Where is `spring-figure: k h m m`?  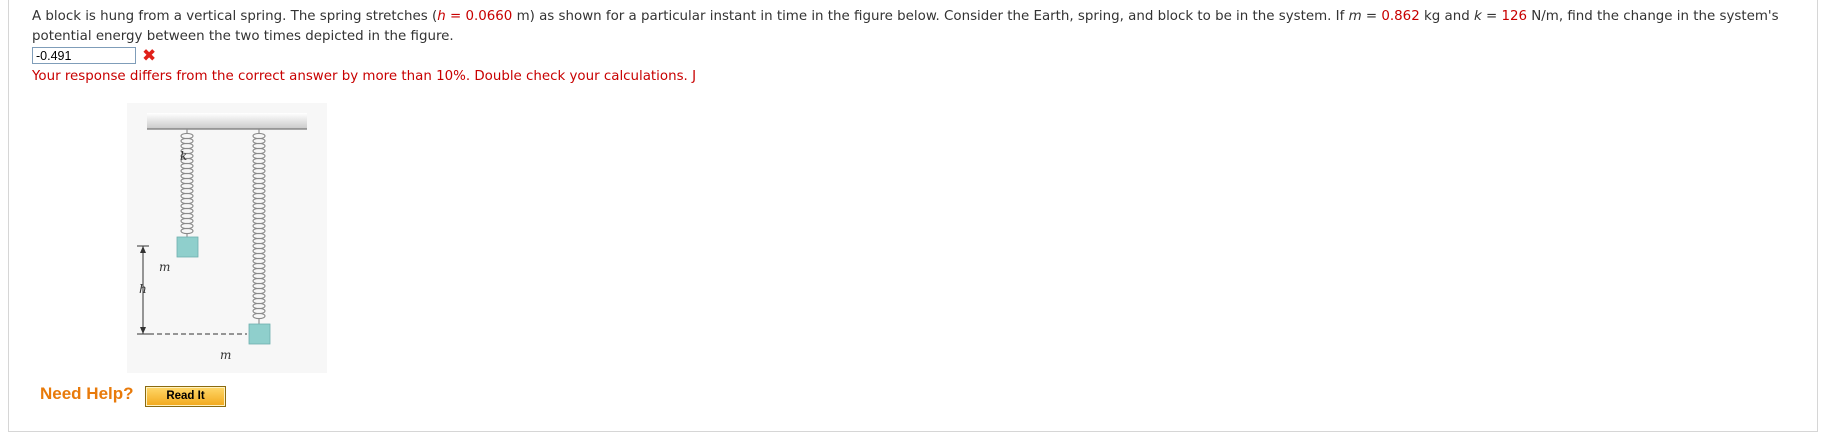
spring-figure: k h m m is located at coordinates (227, 238).